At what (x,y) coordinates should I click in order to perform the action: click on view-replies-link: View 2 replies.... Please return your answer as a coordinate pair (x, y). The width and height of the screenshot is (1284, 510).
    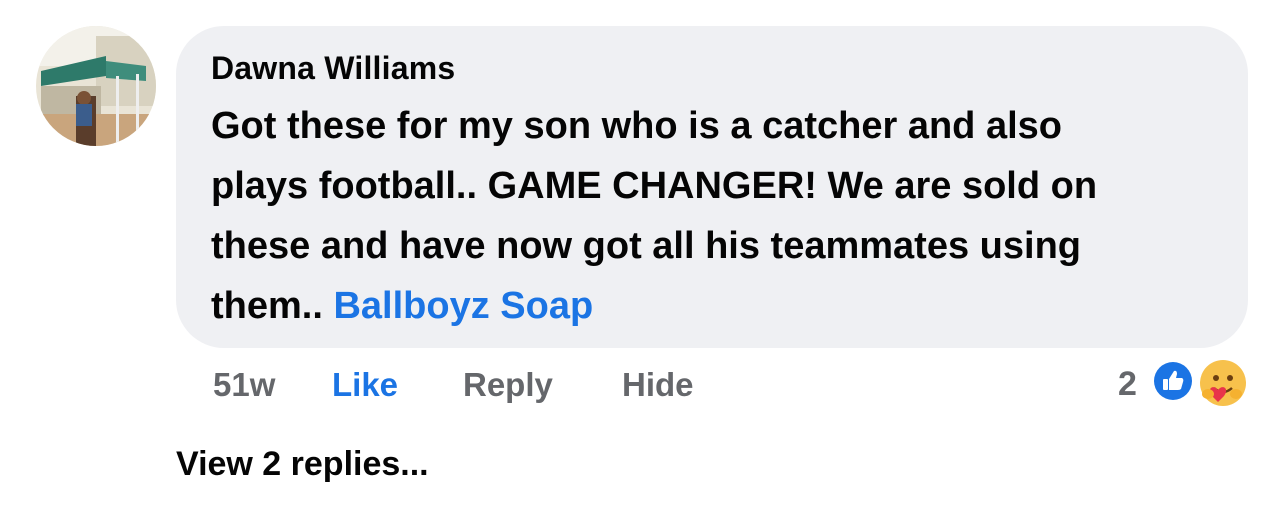
    Looking at the image, I should click on (302, 464).